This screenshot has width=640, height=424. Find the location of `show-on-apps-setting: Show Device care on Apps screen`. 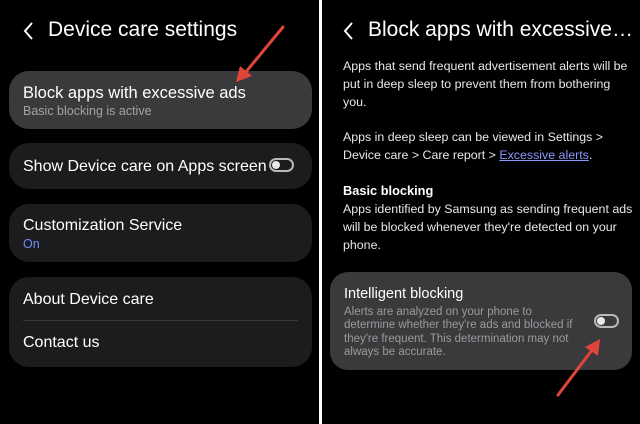

show-on-apps-setting: Show Device care on Apps screen is located at coordinates (160, 166).